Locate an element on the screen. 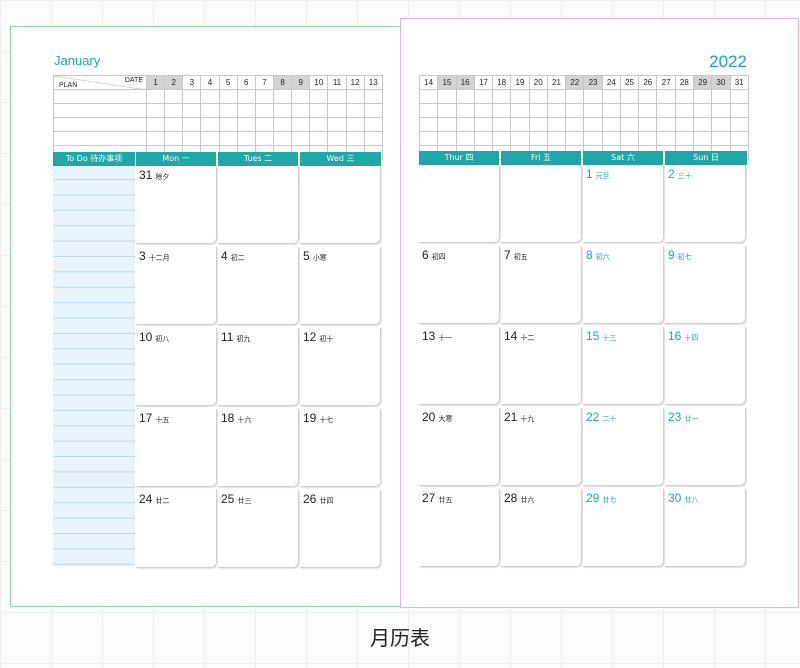 The width and height of the screenshot is (800, 668). day-cell: 3 十二月 is located at coordinates (176, 286).